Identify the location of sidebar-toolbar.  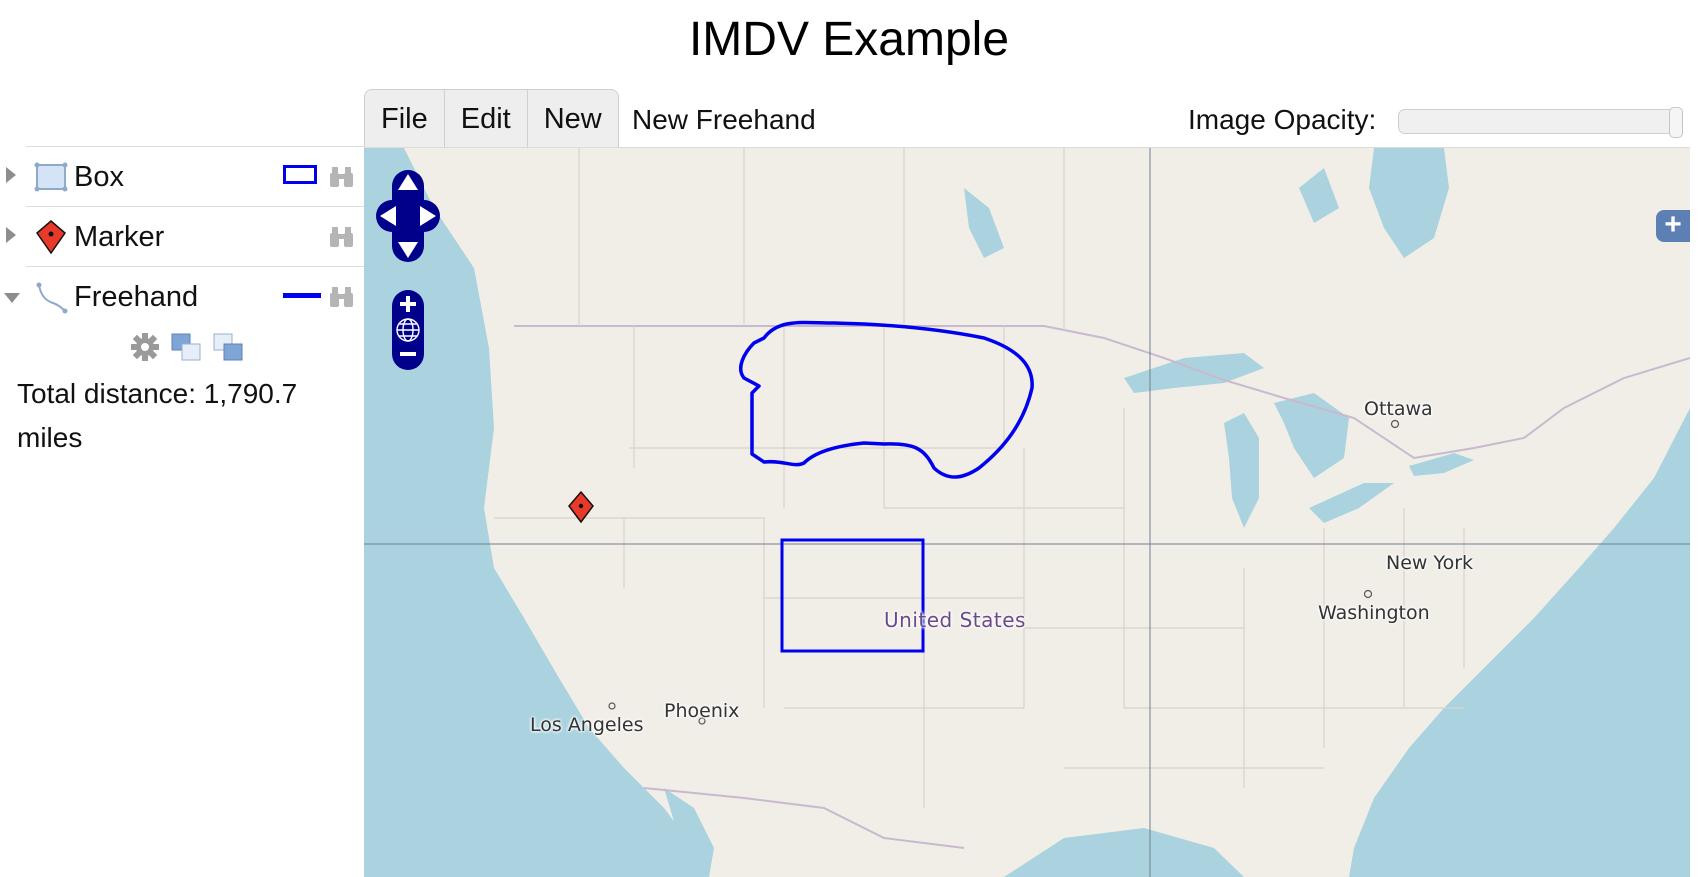
(187, 347).